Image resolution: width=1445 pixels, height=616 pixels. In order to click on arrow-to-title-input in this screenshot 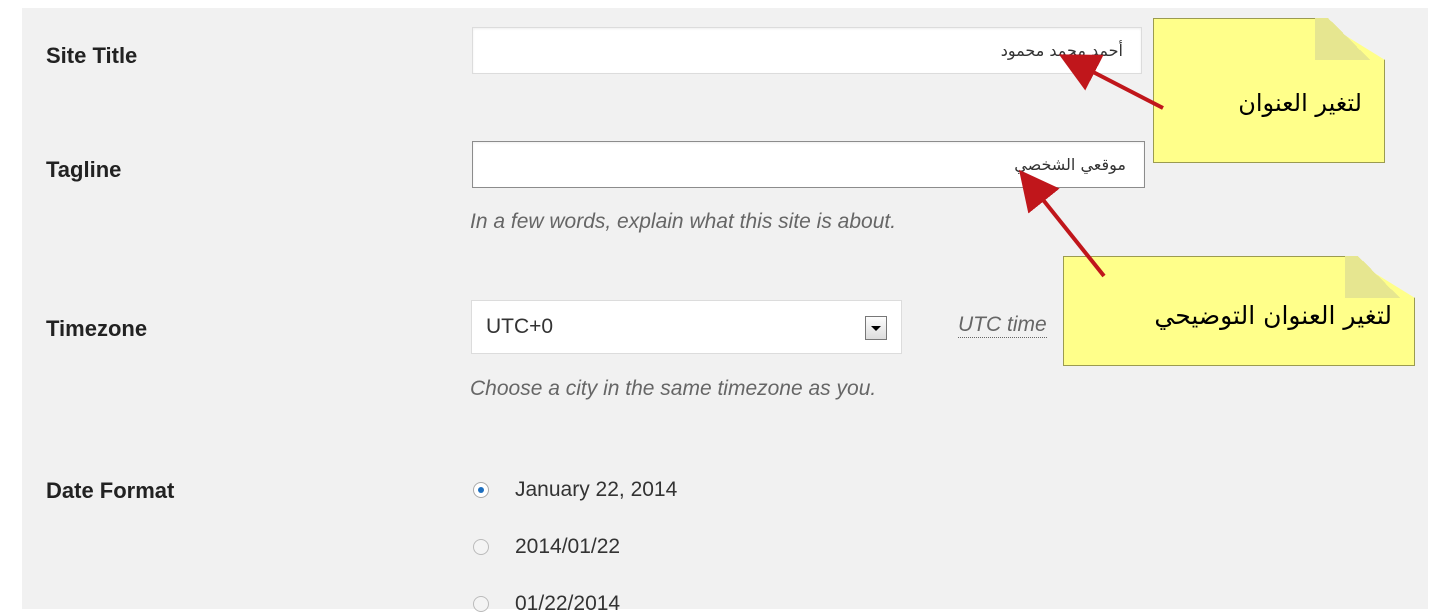, I will do `click(1111, 82)`.